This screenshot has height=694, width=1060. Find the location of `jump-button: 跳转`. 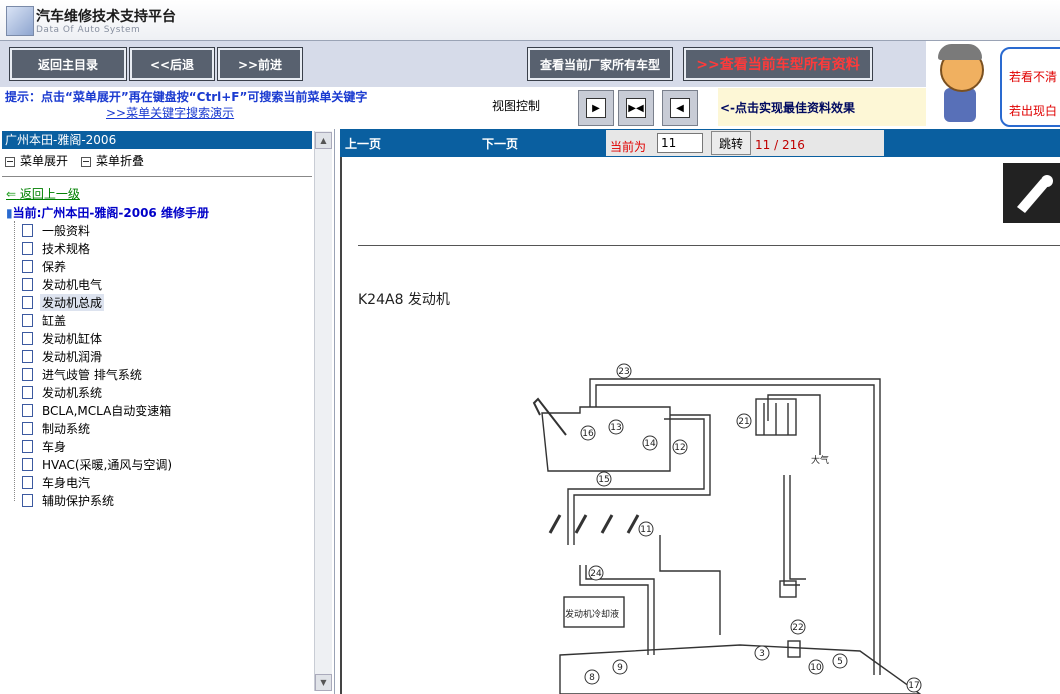

jump-button: 跳转 is located at coordinates (731, 143).